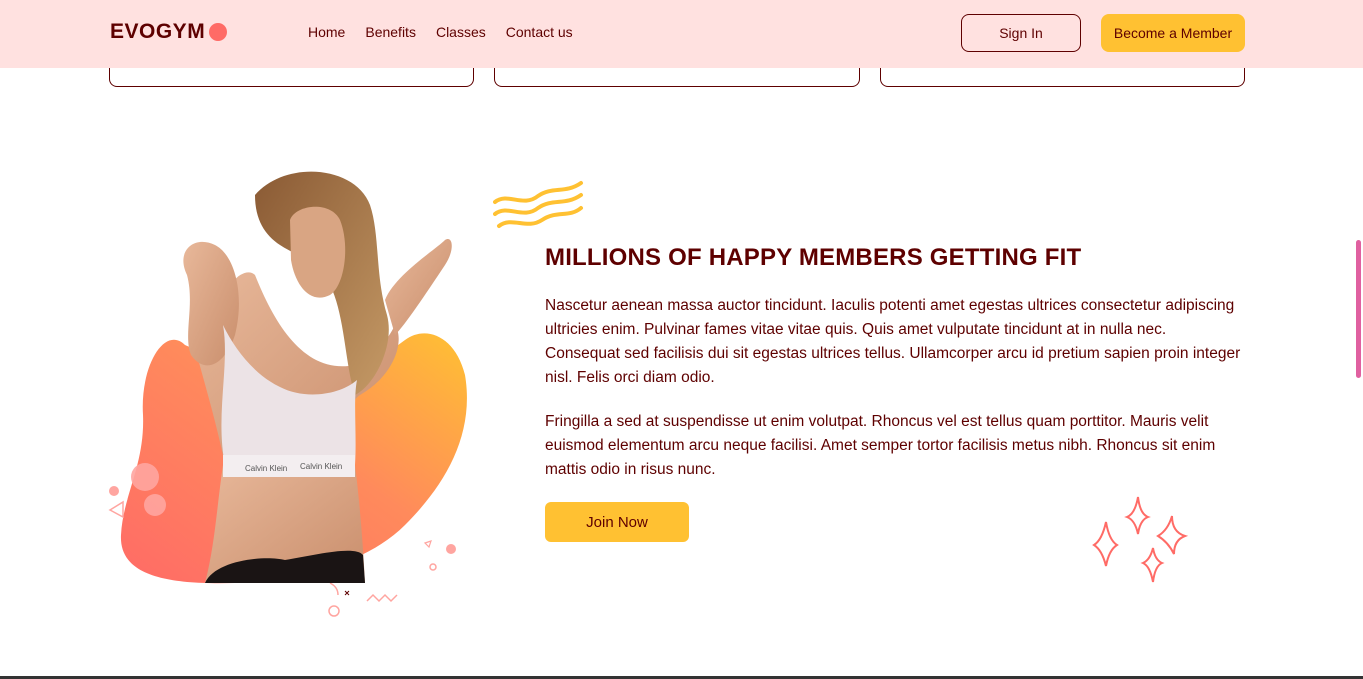 This screenshot has height=679, width=1363. I want to click on waistband-text: Calvin Klein, so click(266, 468).